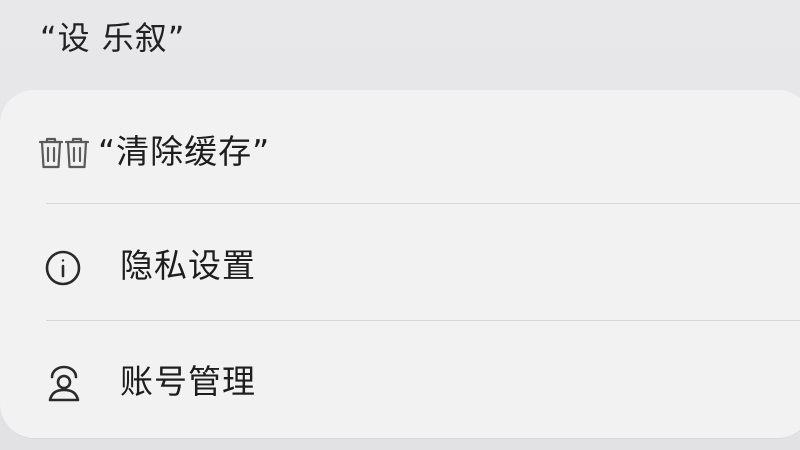 This screenshot has width=800, height=450. What do you see at coordinates (188, 381) in the screenshot?
I see `menu-item-label: 账号管理` at bounding box center [188, 381].